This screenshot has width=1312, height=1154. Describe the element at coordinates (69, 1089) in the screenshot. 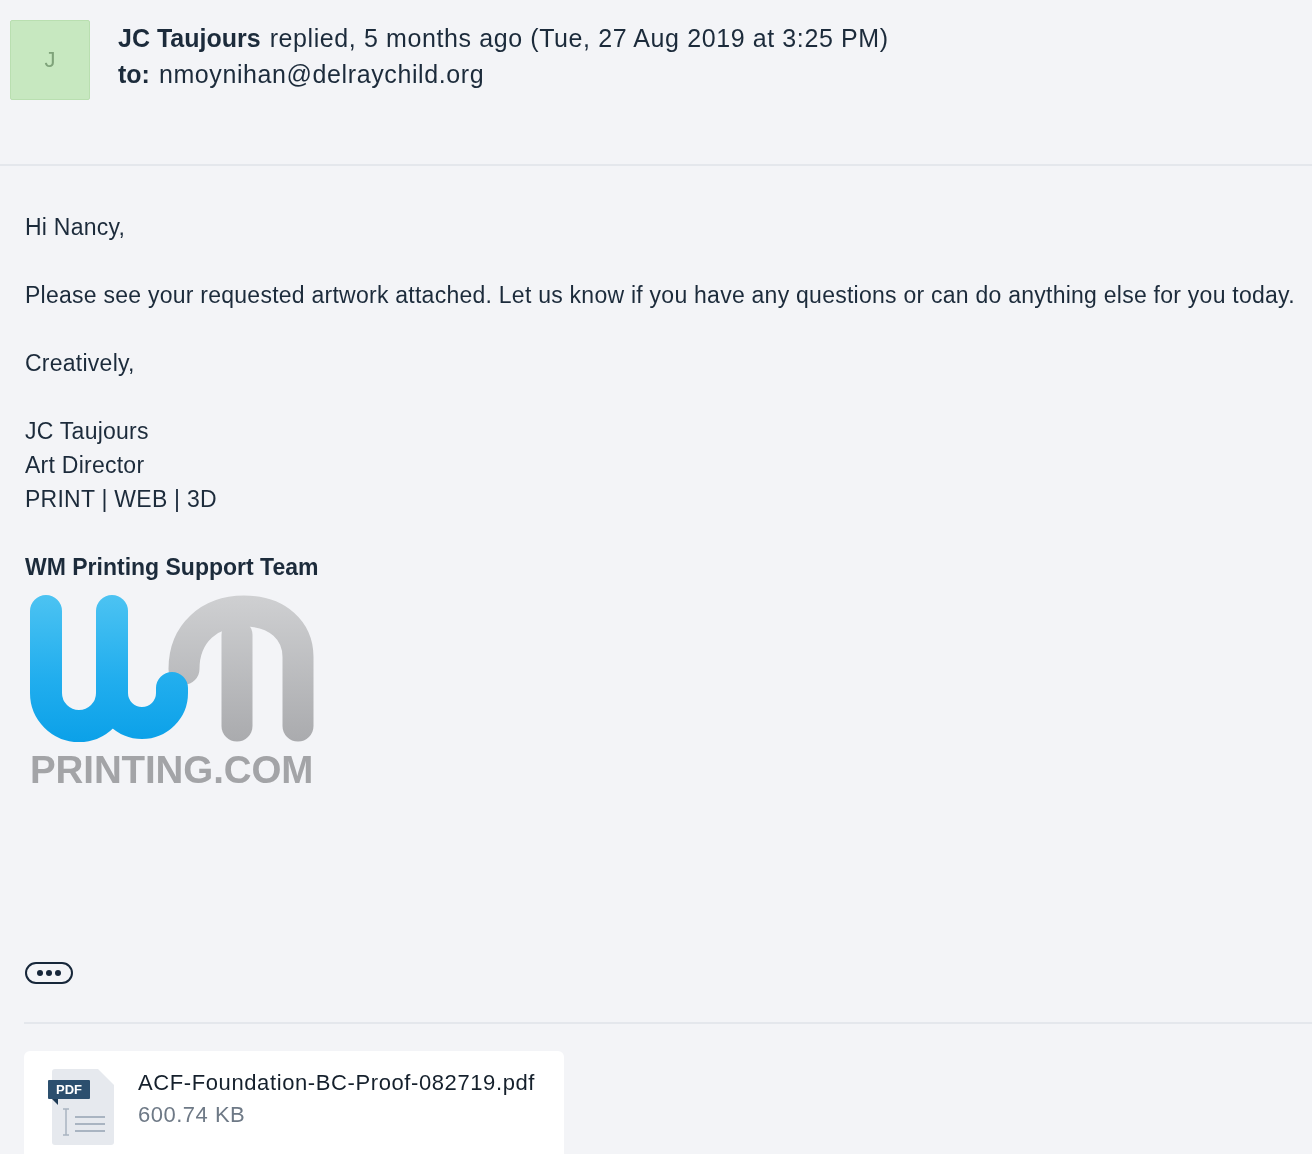

I see `file-type-badge: PDF` at that location.